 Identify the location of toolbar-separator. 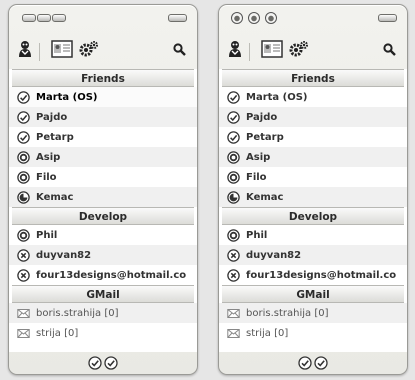
(39, 52).